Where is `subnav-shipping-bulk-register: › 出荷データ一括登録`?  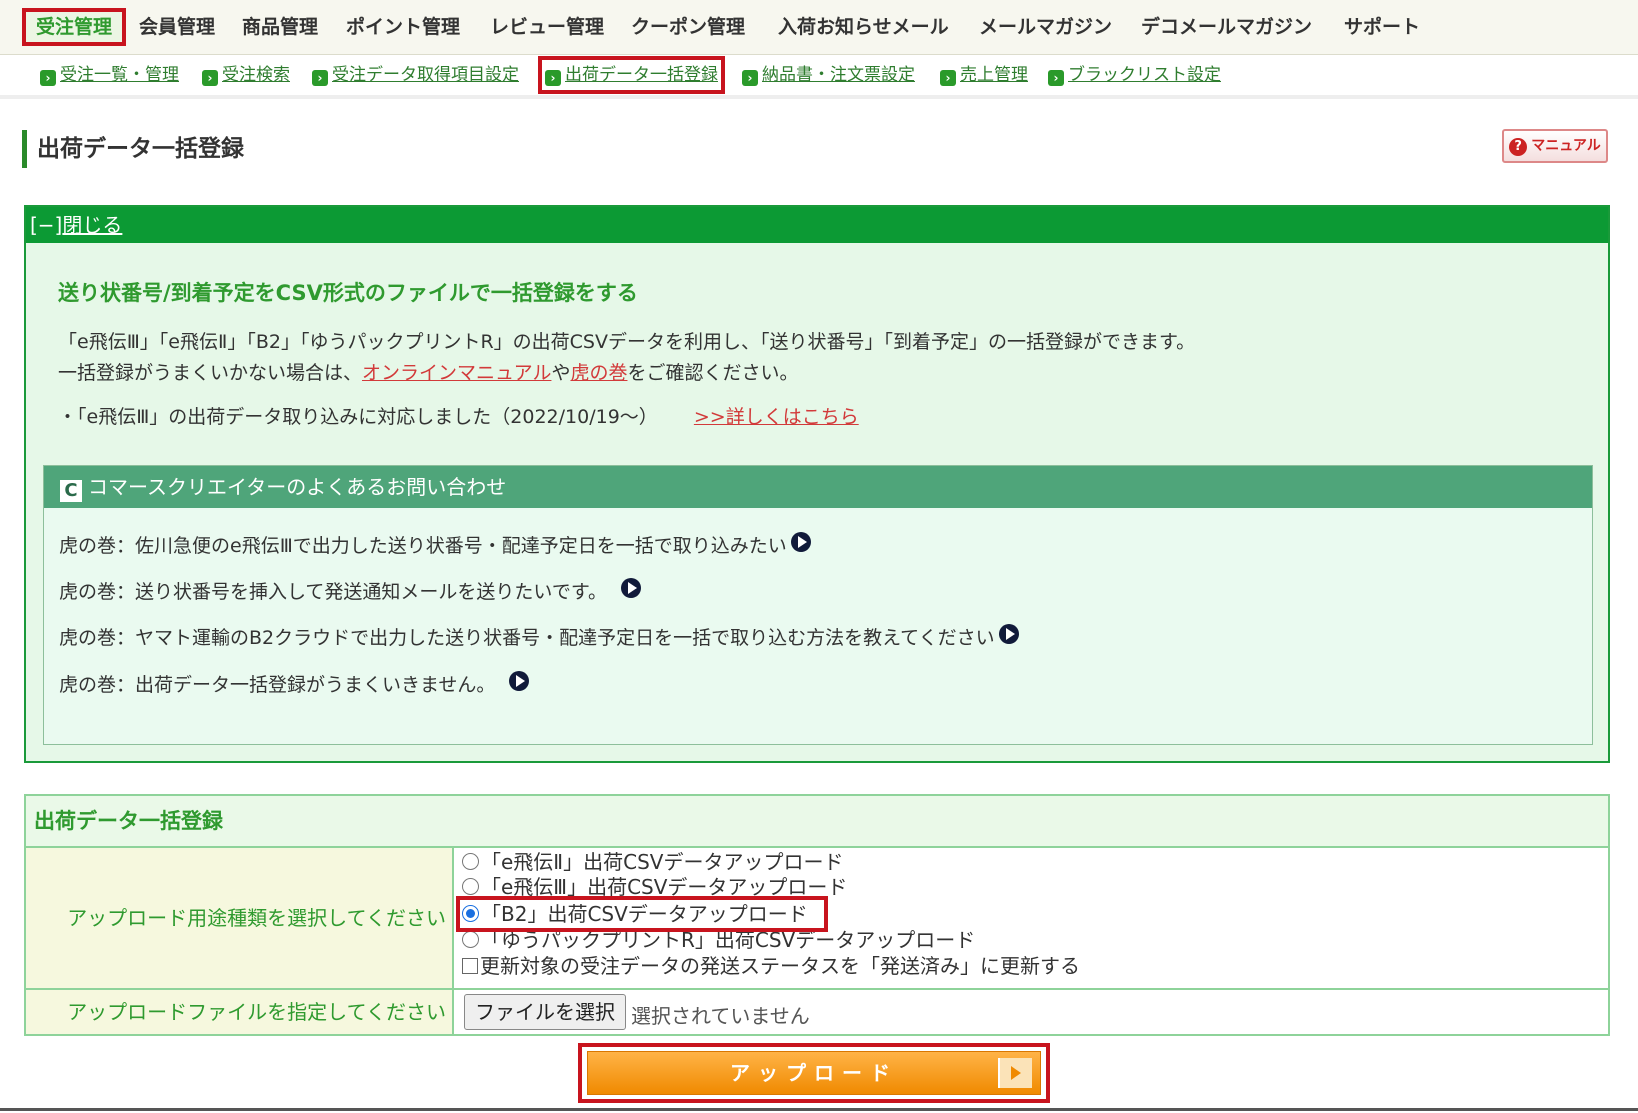
subnav-shipping-bulk-register: › 出荷データ一括登録 is located at coordinates (631, 75).